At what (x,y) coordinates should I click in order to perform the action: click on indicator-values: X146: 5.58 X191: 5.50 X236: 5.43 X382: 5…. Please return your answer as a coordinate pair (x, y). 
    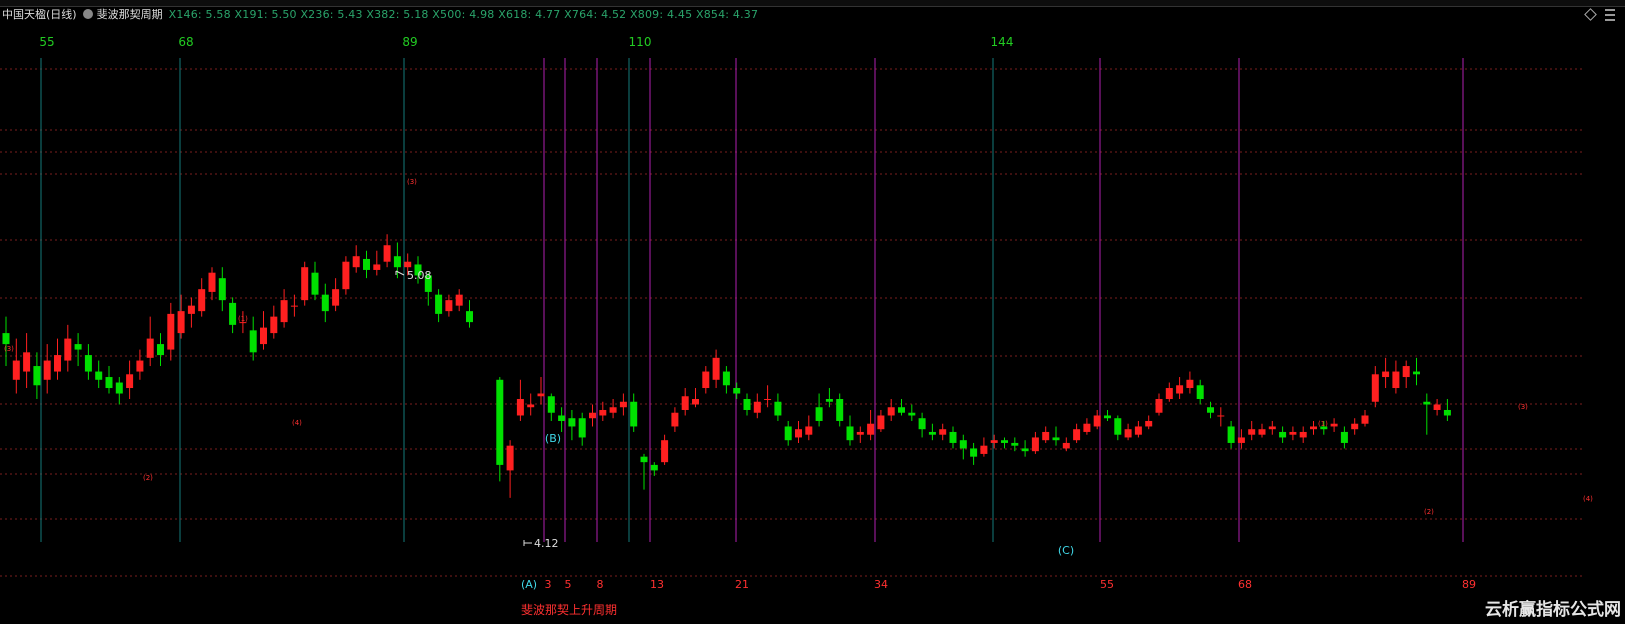
    Looking at the image, I should click on (463, 14).